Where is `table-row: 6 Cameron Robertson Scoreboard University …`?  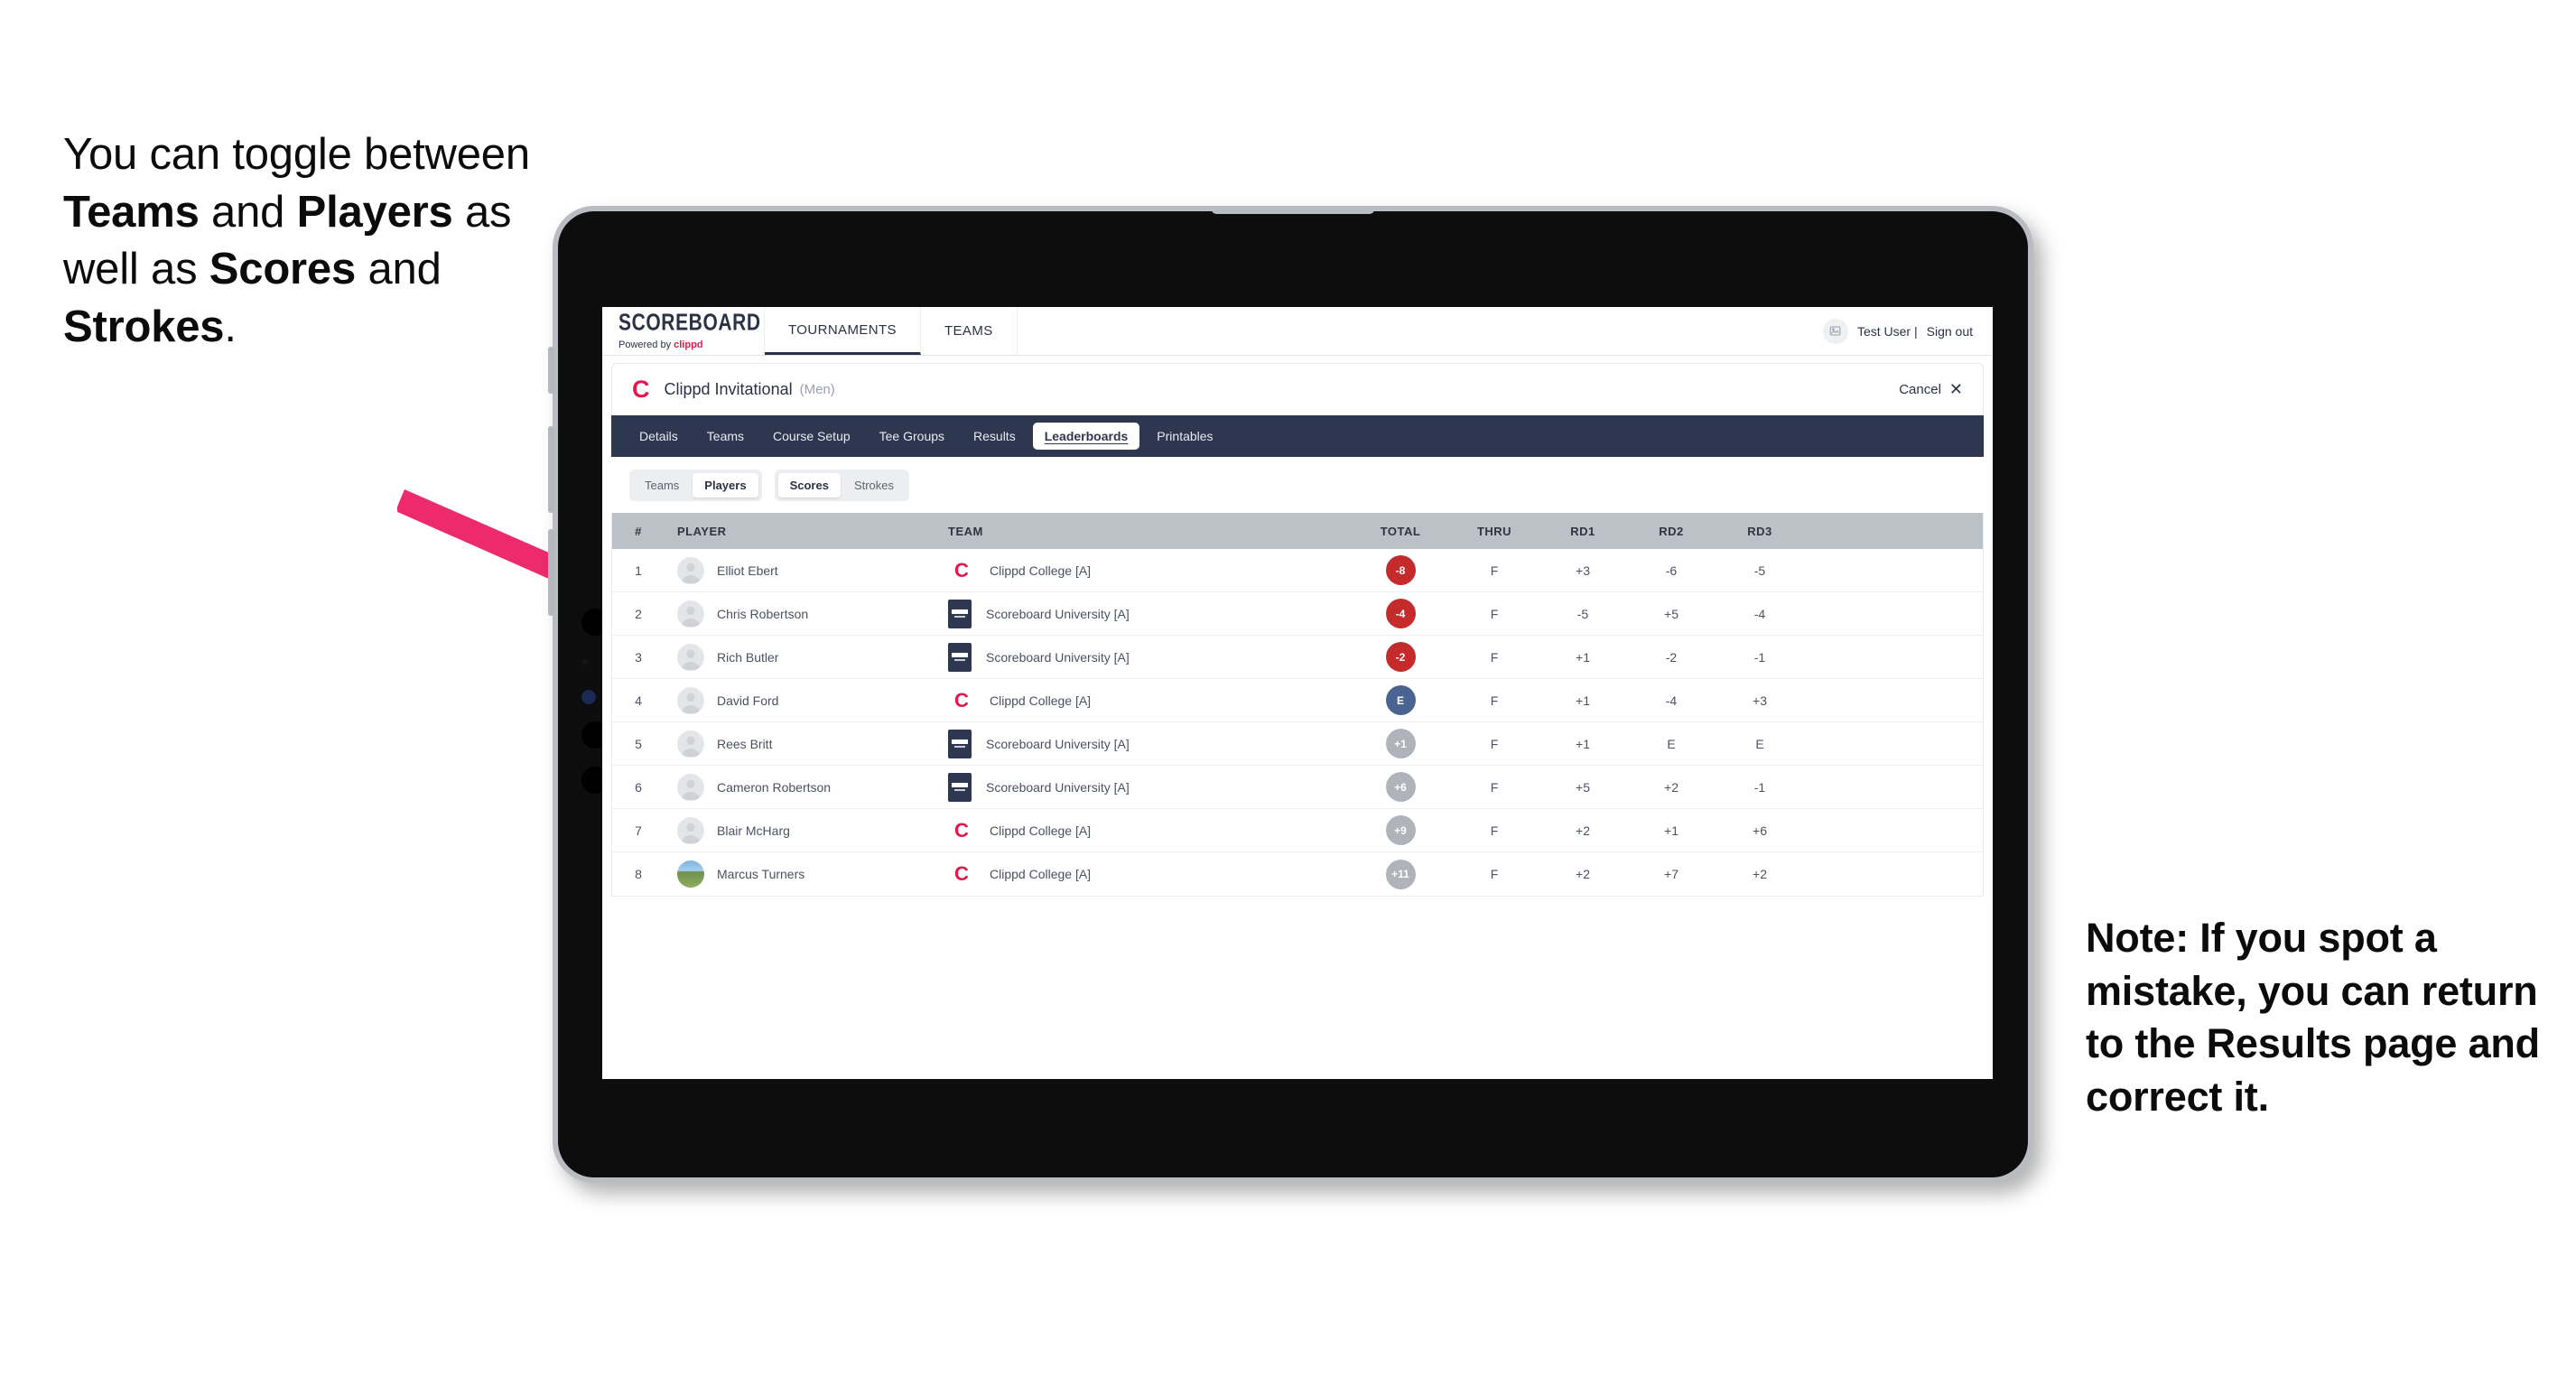 table-row: 6 Cameron Robertson Scoreboard University … is located at coordinates (1297, 788).